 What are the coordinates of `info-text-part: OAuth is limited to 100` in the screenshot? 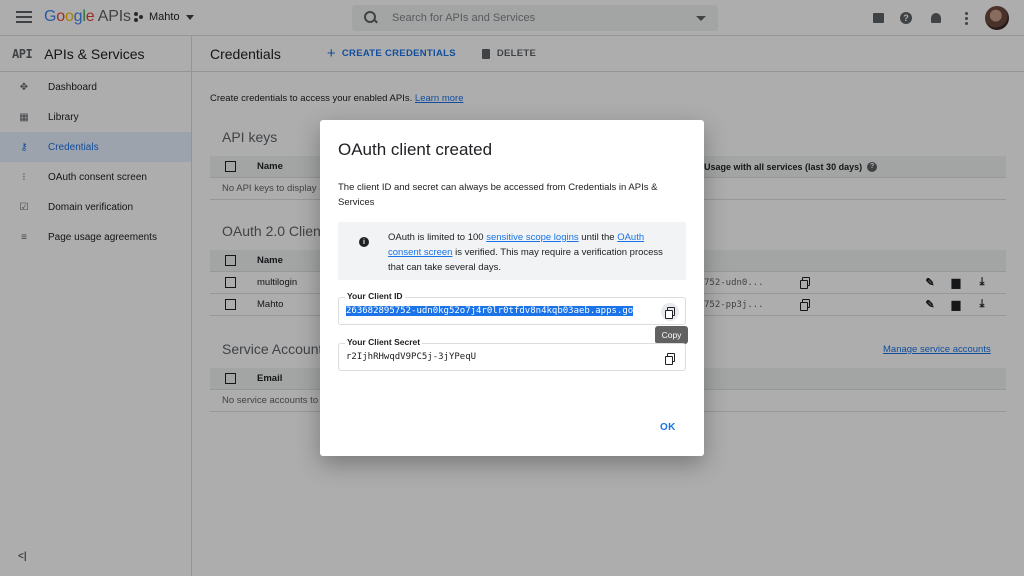 It's located at (437, 237).